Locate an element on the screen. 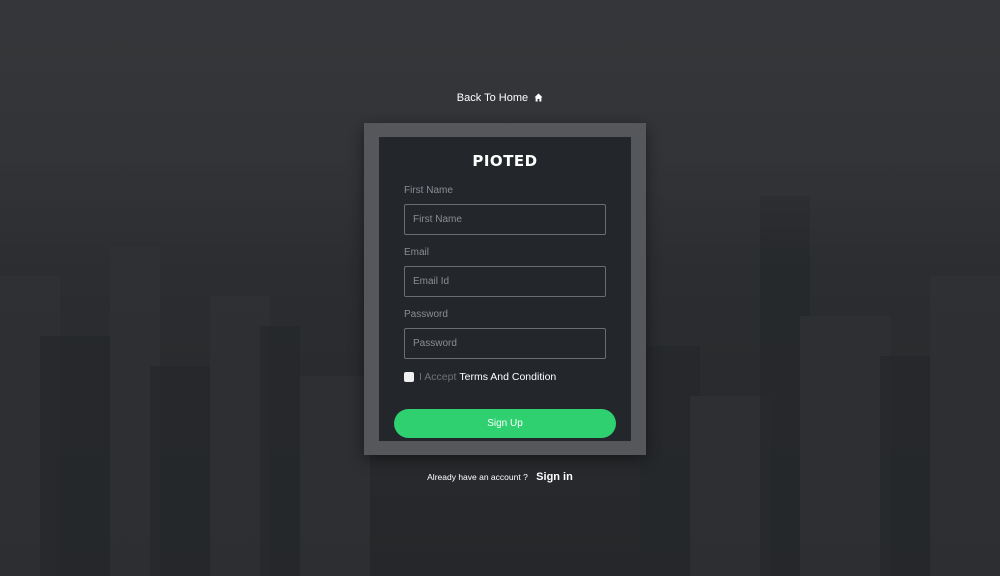  signin-prompt-text: Already have an account ? is located at coordinates (477, 477).